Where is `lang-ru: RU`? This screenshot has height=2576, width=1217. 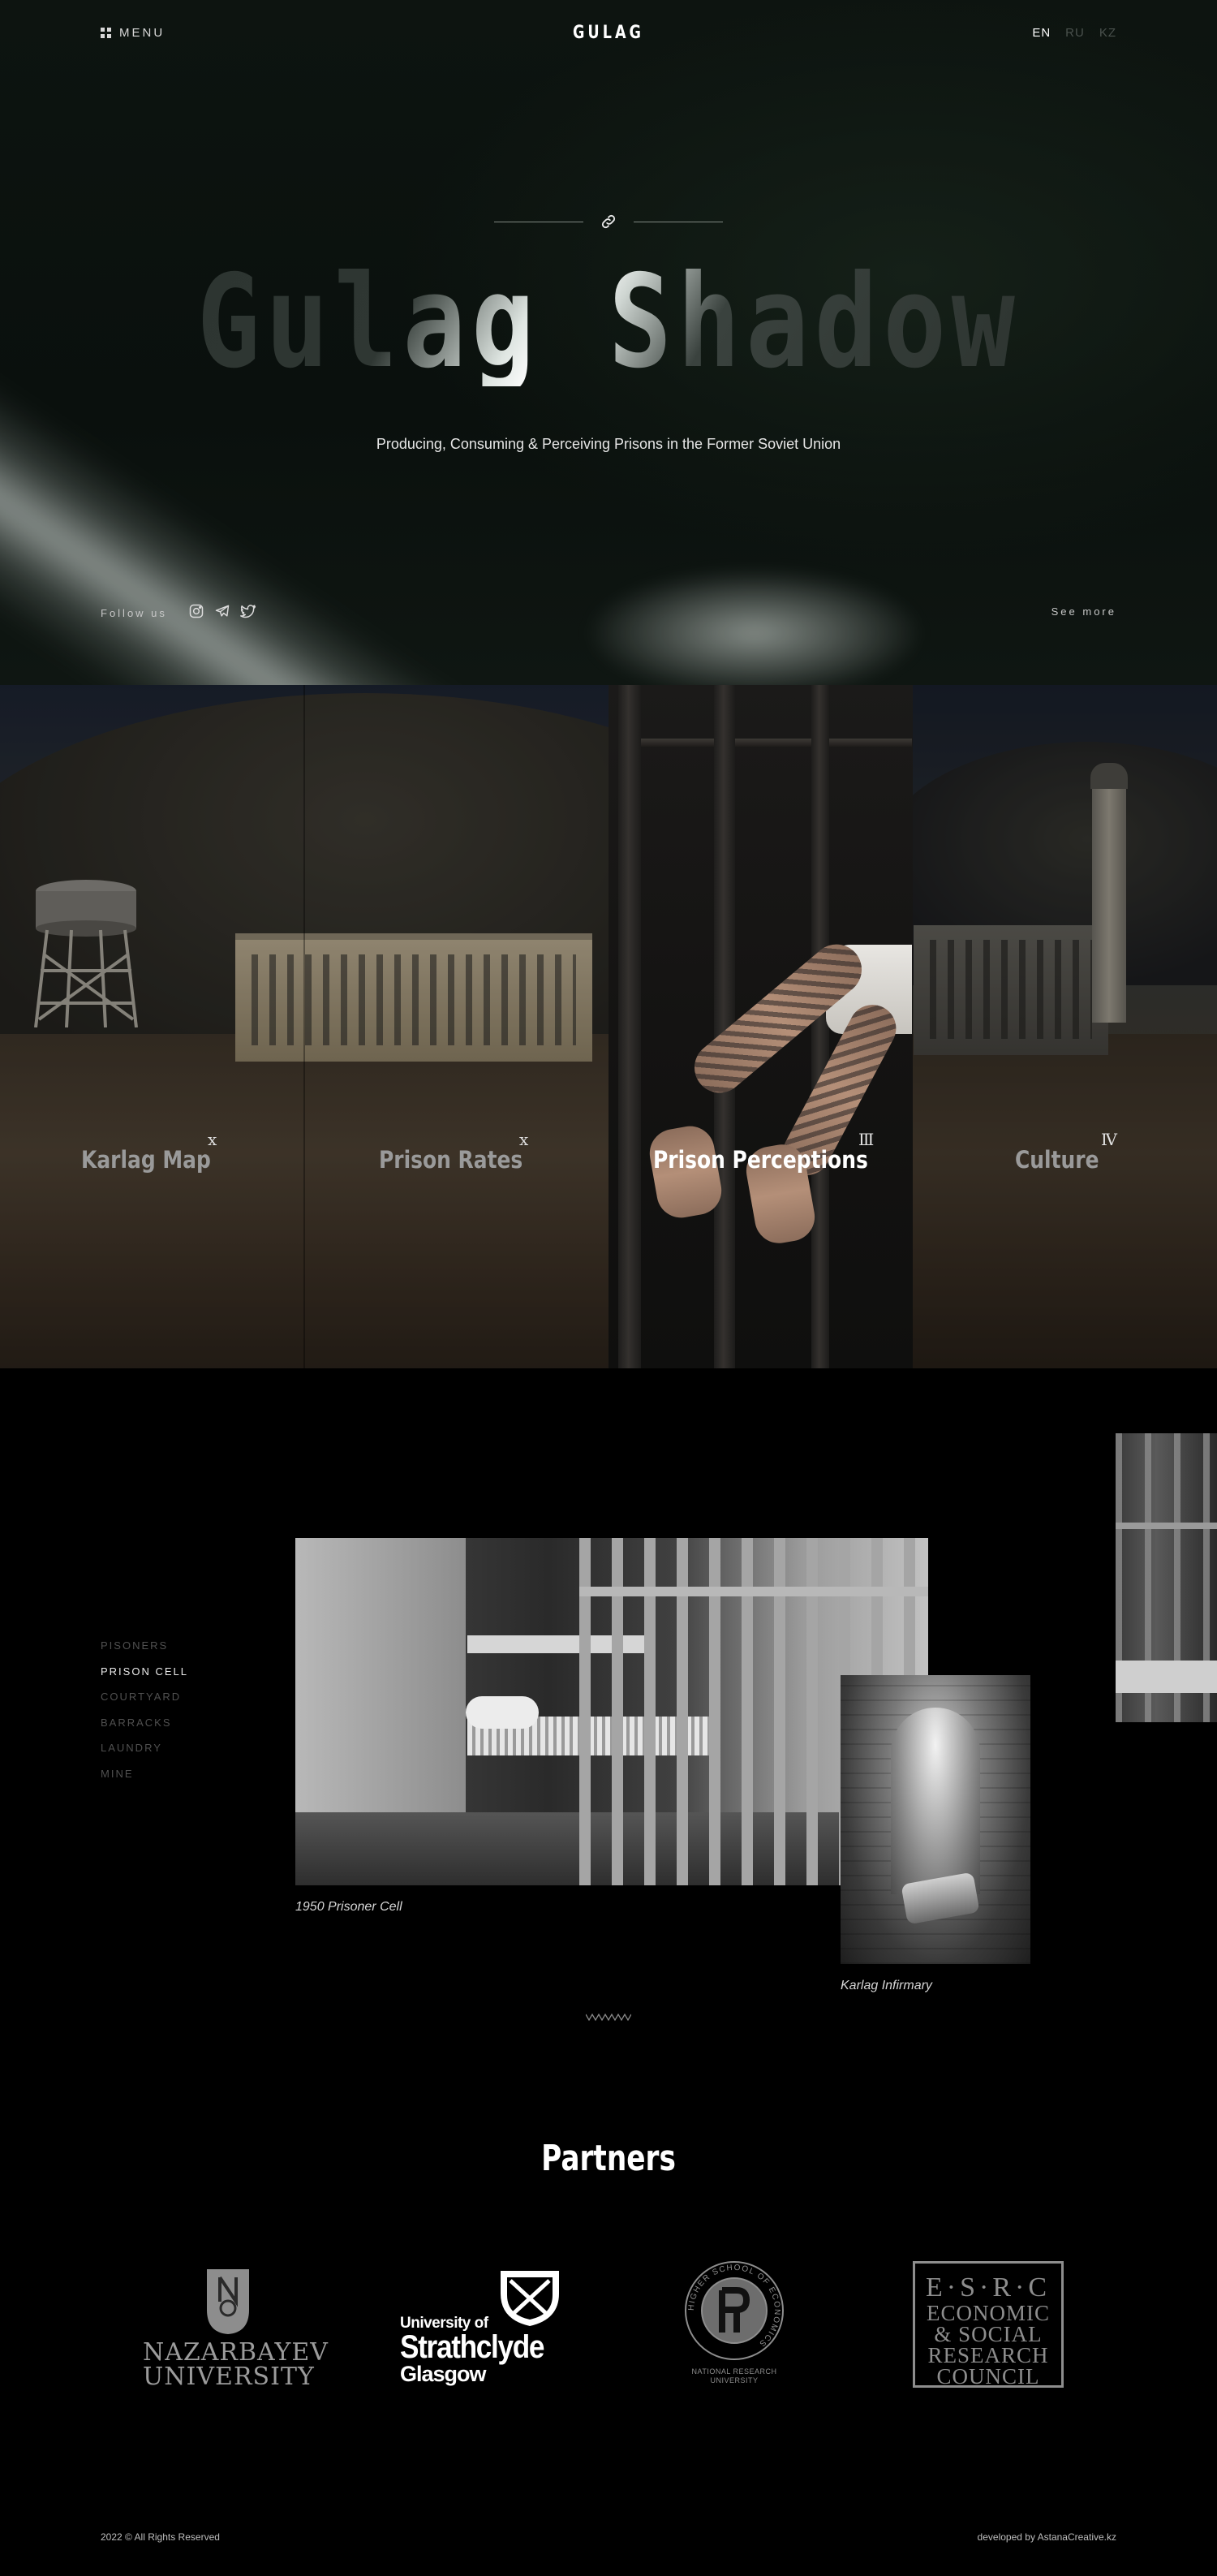
lang-ru: RU is located at coordinates (1075, 33).